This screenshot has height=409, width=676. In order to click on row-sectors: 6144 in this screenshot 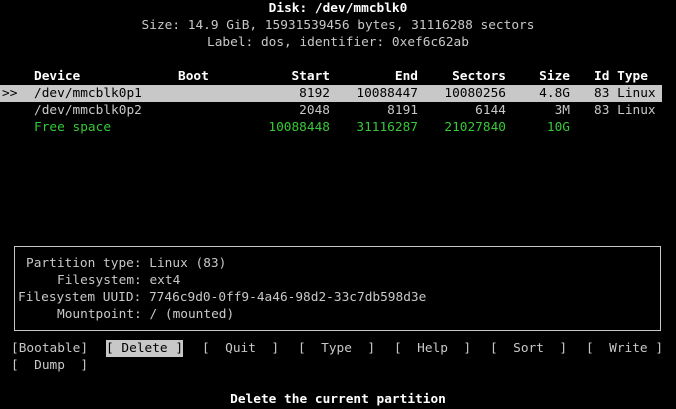, I will do `click(490, 110)`.